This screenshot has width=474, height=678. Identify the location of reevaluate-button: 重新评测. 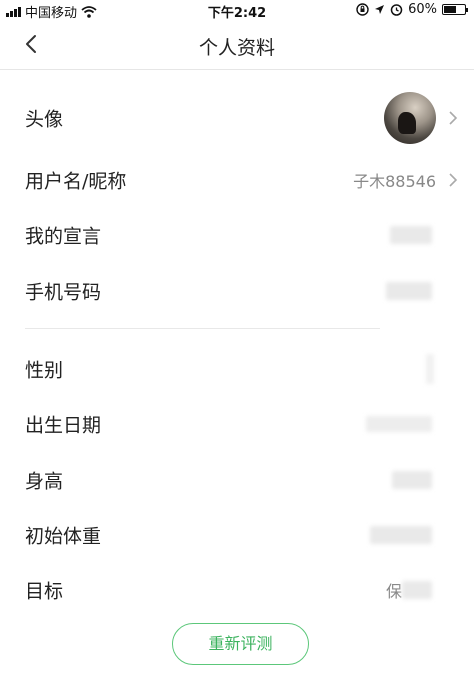
(240, 644).